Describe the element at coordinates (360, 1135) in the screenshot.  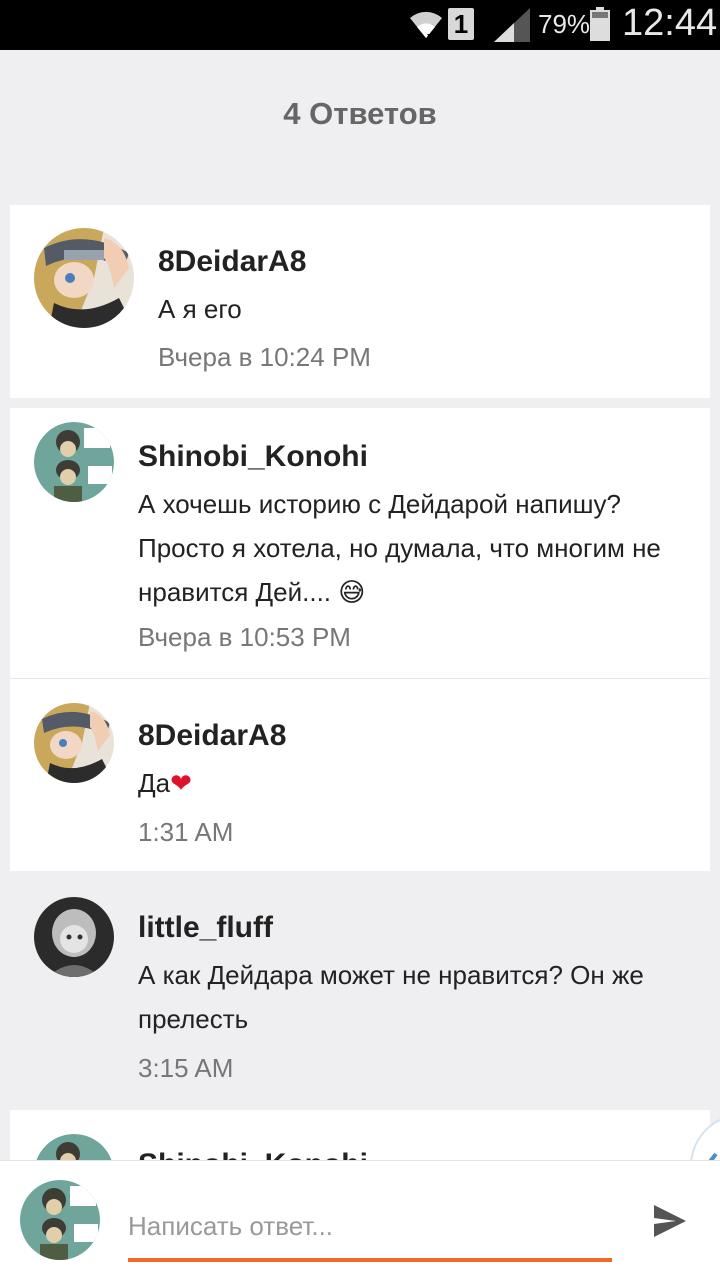
I see `comment: Shinobi_Konohi` at that location.